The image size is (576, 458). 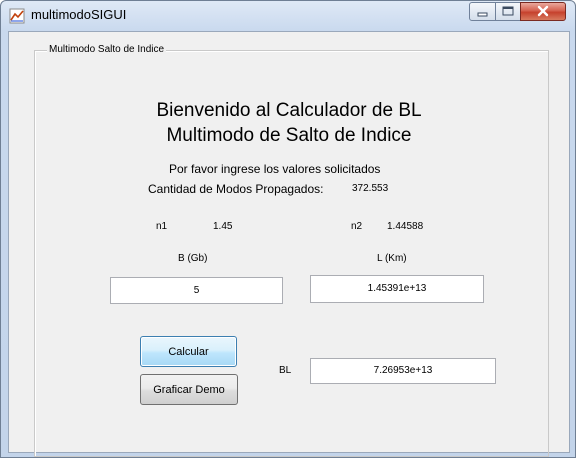 What do you see at coordinates (370, 188) in the screenshot?
I see `modes-value: 372.553` at bounding box center [370, 188].